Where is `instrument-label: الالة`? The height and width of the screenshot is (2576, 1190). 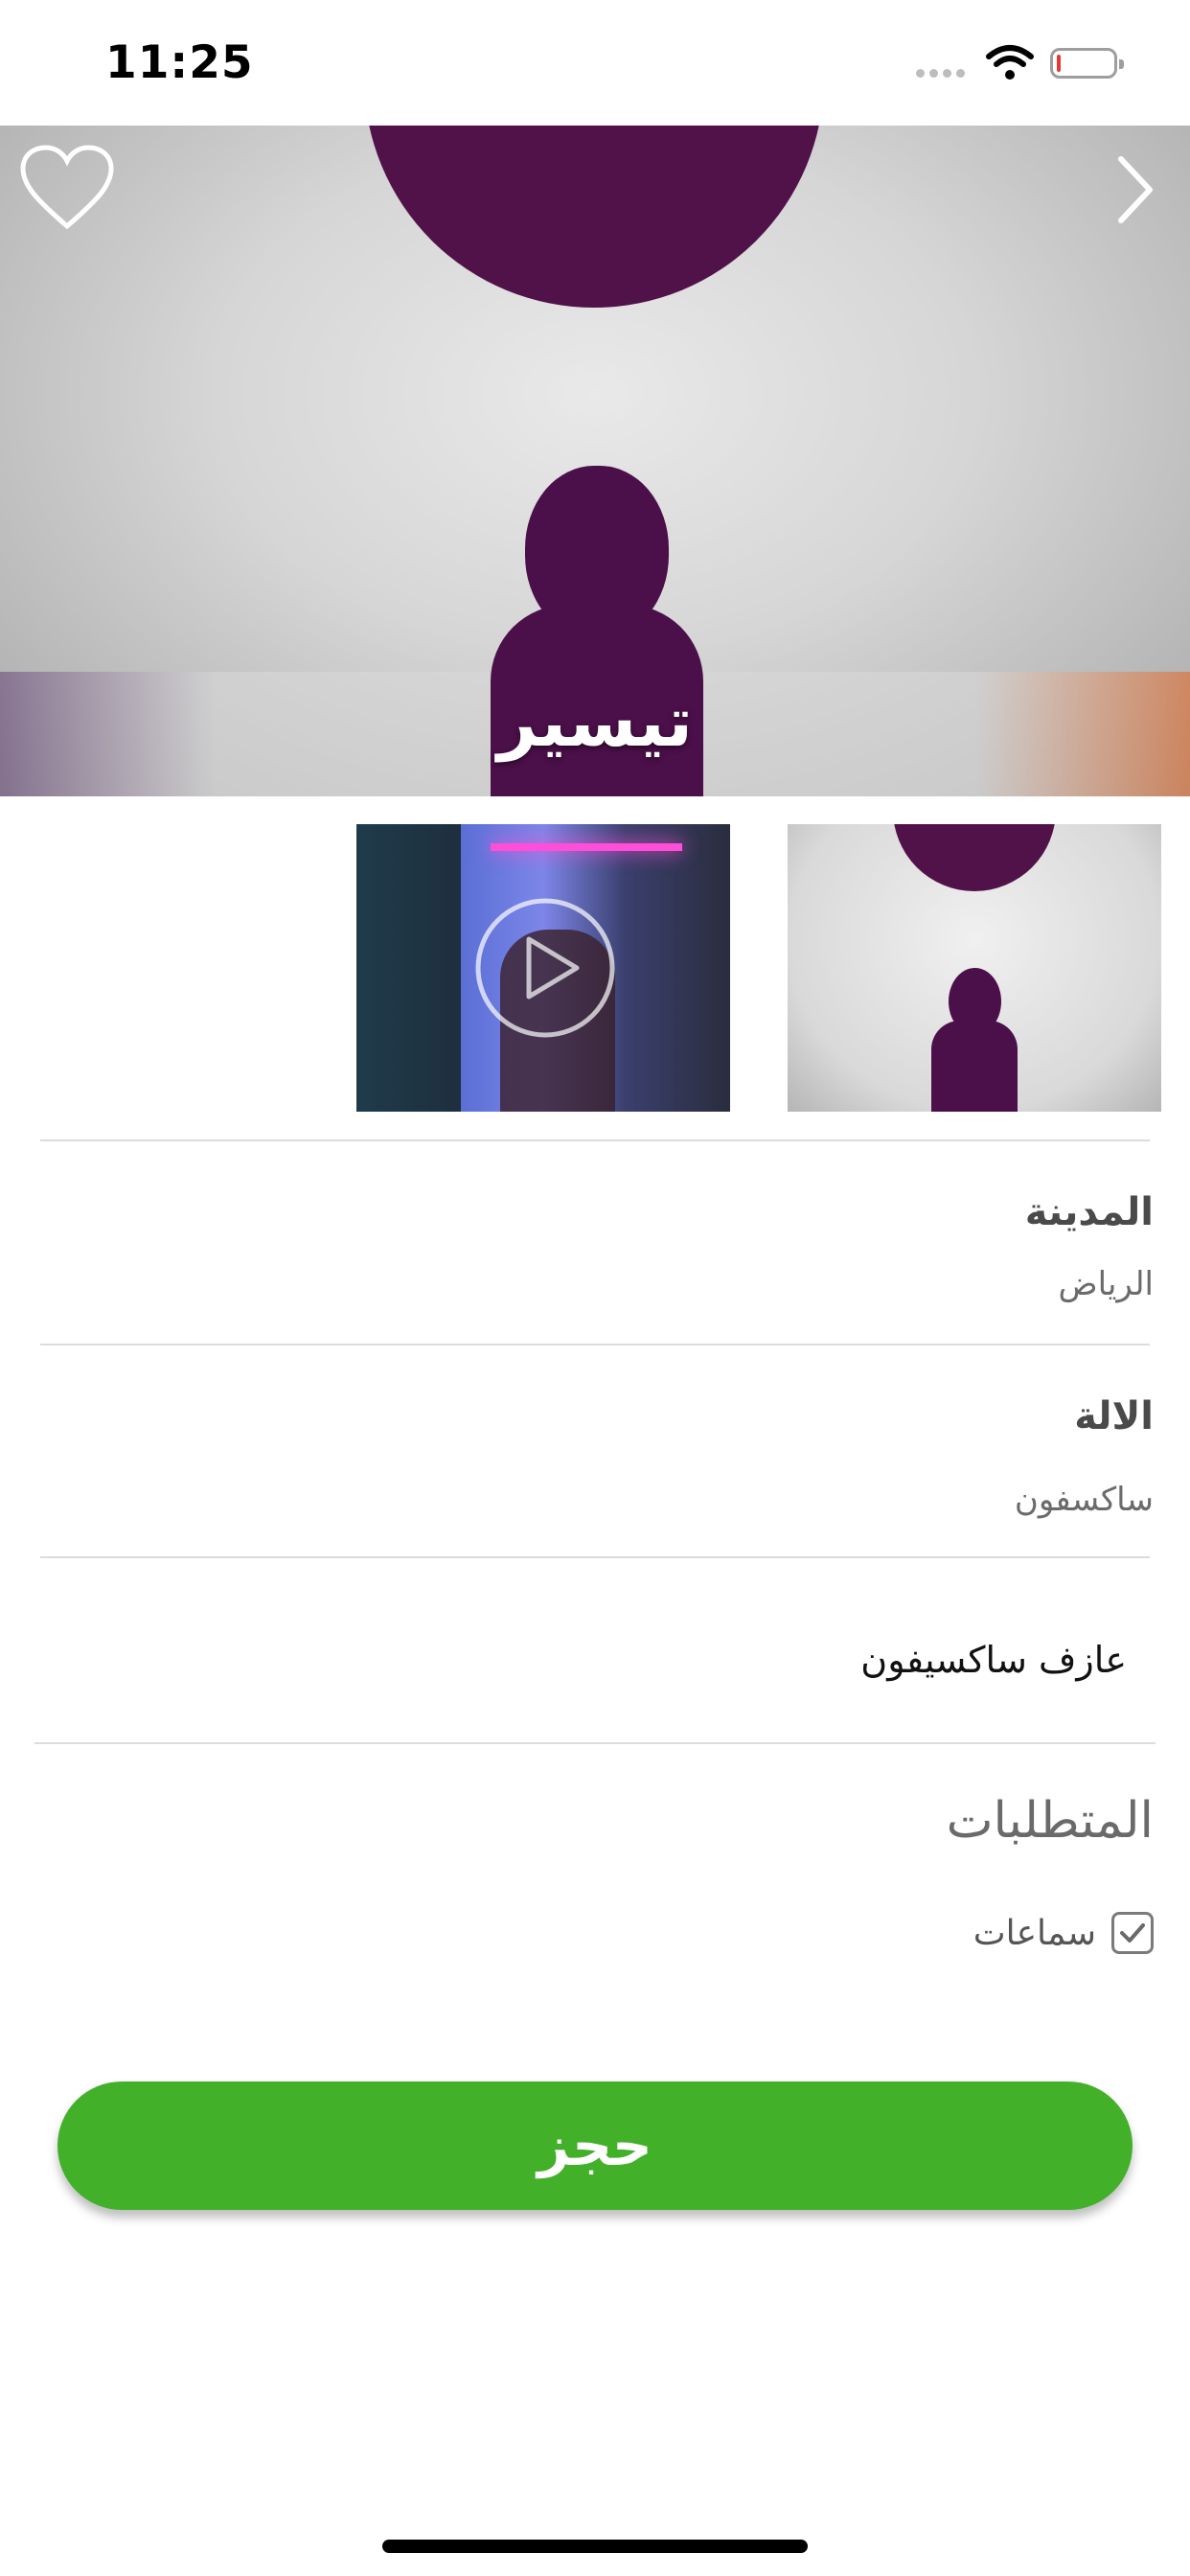
instrument-label: الالة is located at coordinates (1114, 1416).